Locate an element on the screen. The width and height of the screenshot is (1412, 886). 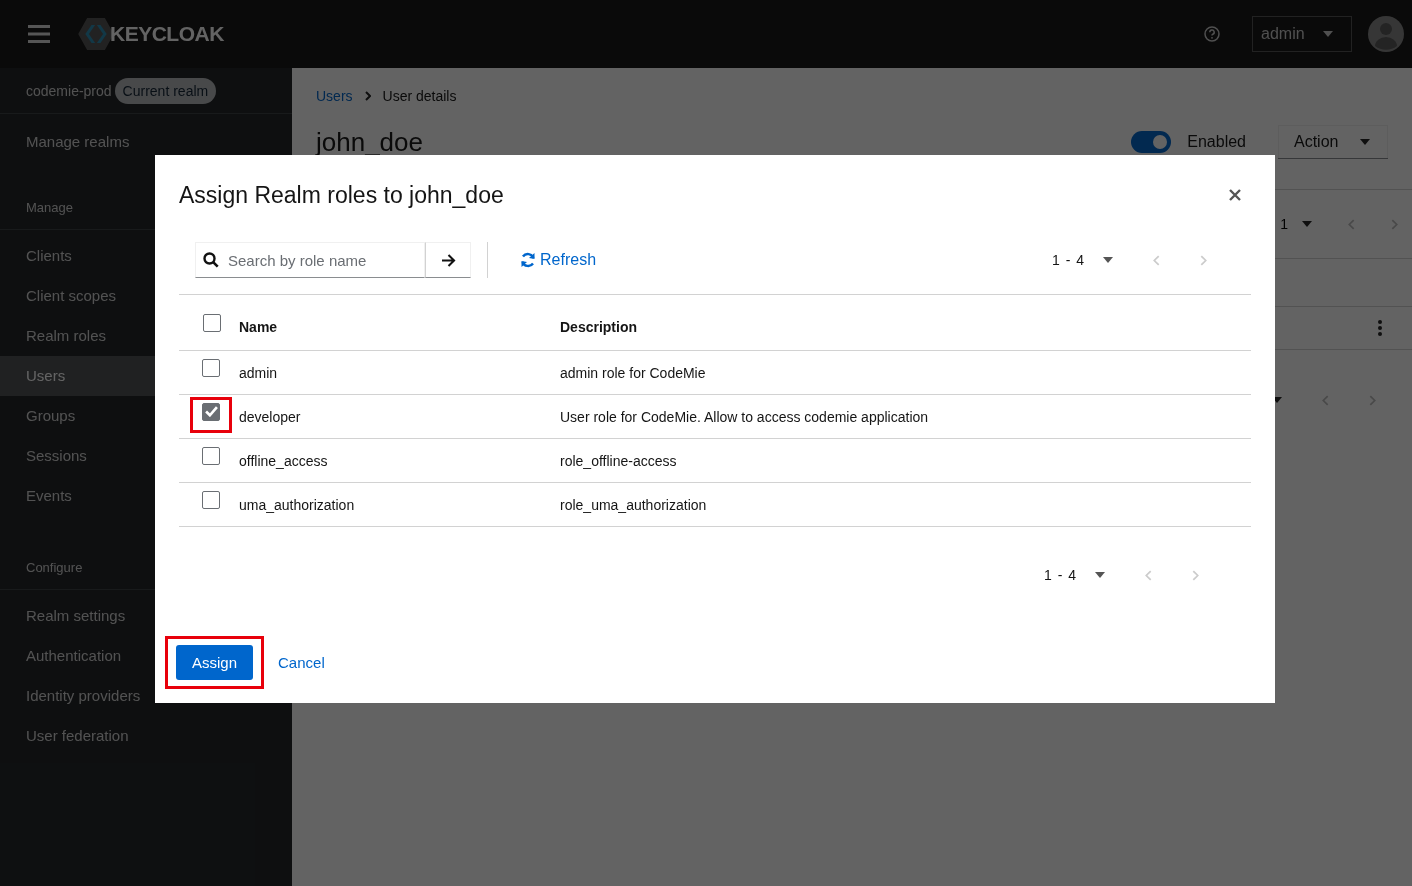
action-dropdown: Action is located at coordinates (1333, 142).